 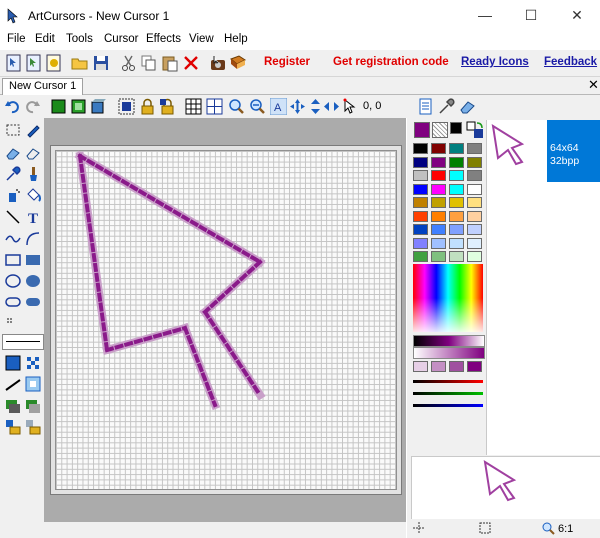 What do you see at coordinates (12, 106) in the screenshot?
I see `undo-icon` at bounding box center [12, 106].